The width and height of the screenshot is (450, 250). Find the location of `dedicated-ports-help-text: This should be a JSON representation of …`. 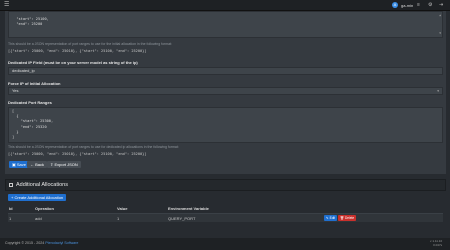

dedicated-ports-help-text: This should be a JSON representation of … is located at coordinates (93, 147).